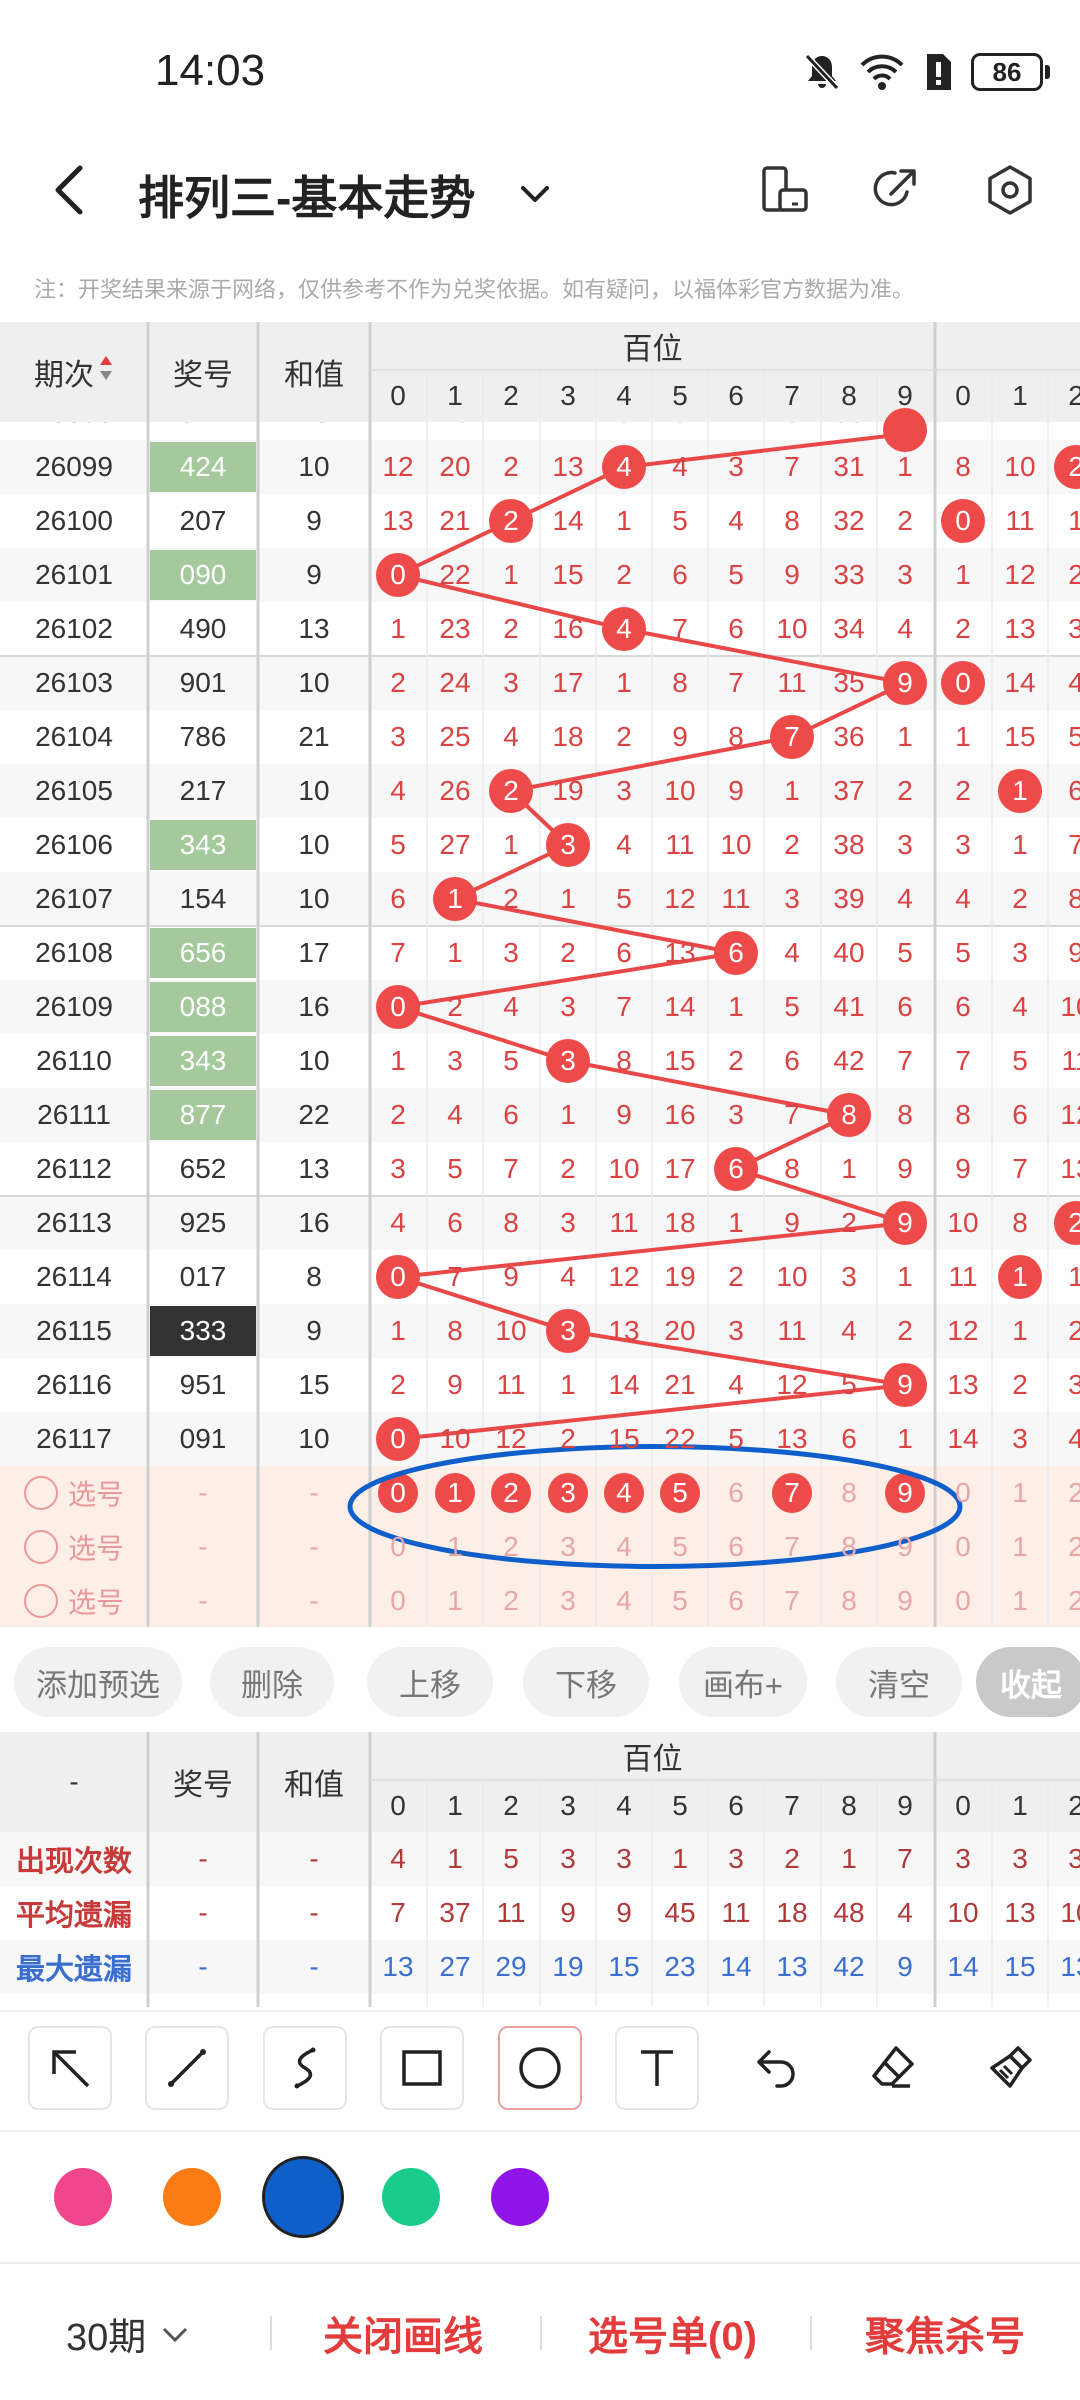 The width and height of the screenshot is (1080, 2400). Describe the element at coordinates (945, 2333) in the screenshot. I see `focus-kill-button: 聚焦杀号` at that location.